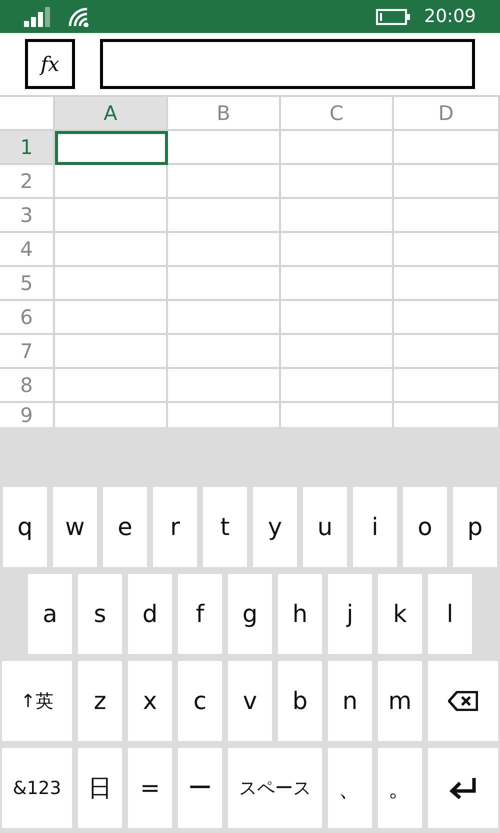  Describe the element at coordinates (425, 527) in the screenshot. I see `keyboard-key: o` at that location.